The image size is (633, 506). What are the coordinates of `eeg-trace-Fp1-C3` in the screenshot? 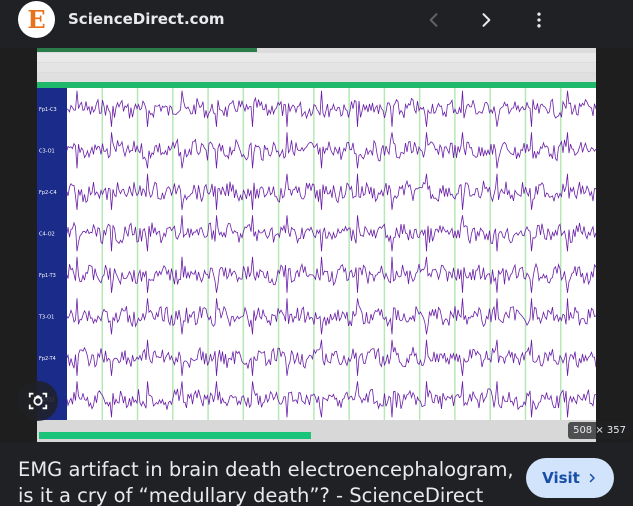 It's located at (331, 108).